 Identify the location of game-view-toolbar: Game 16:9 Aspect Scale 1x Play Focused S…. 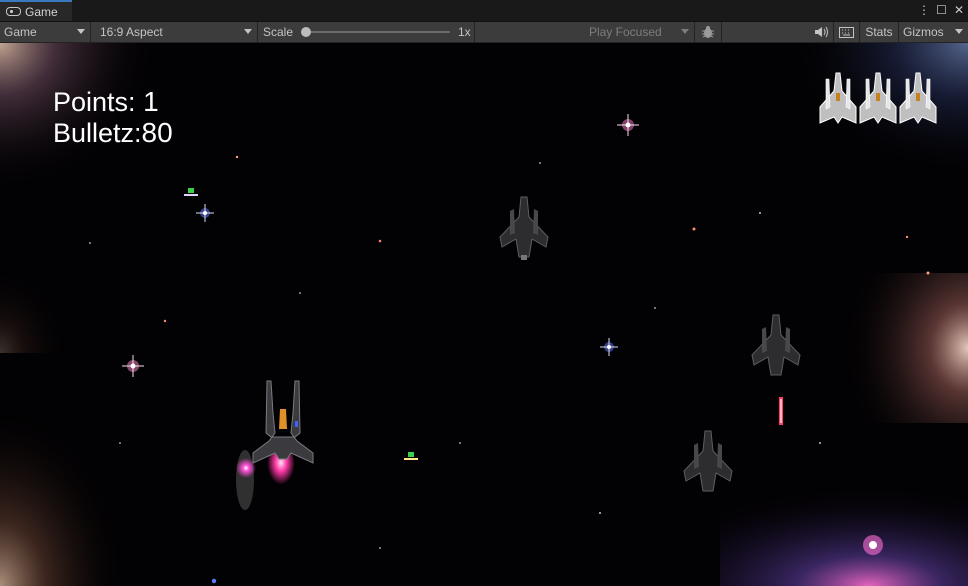
(484, 32).